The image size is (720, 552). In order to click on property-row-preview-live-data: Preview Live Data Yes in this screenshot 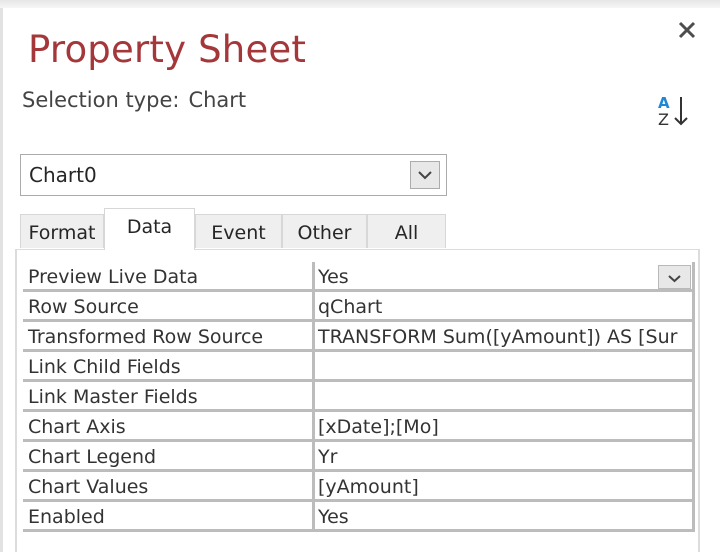, I will do `click(359, 277)`.